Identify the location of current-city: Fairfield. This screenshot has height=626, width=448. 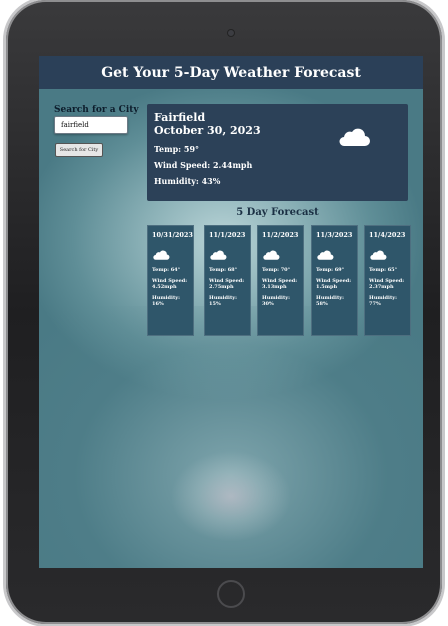
(180, 117).